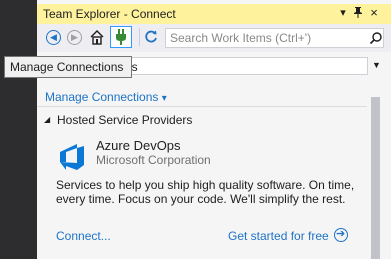 This screenshot has width=391, height=259. What do you see at coordinates (138, 145) in the screenshot?
I see `provider-name: Azure DevOps` at bounding box center [138, 145].